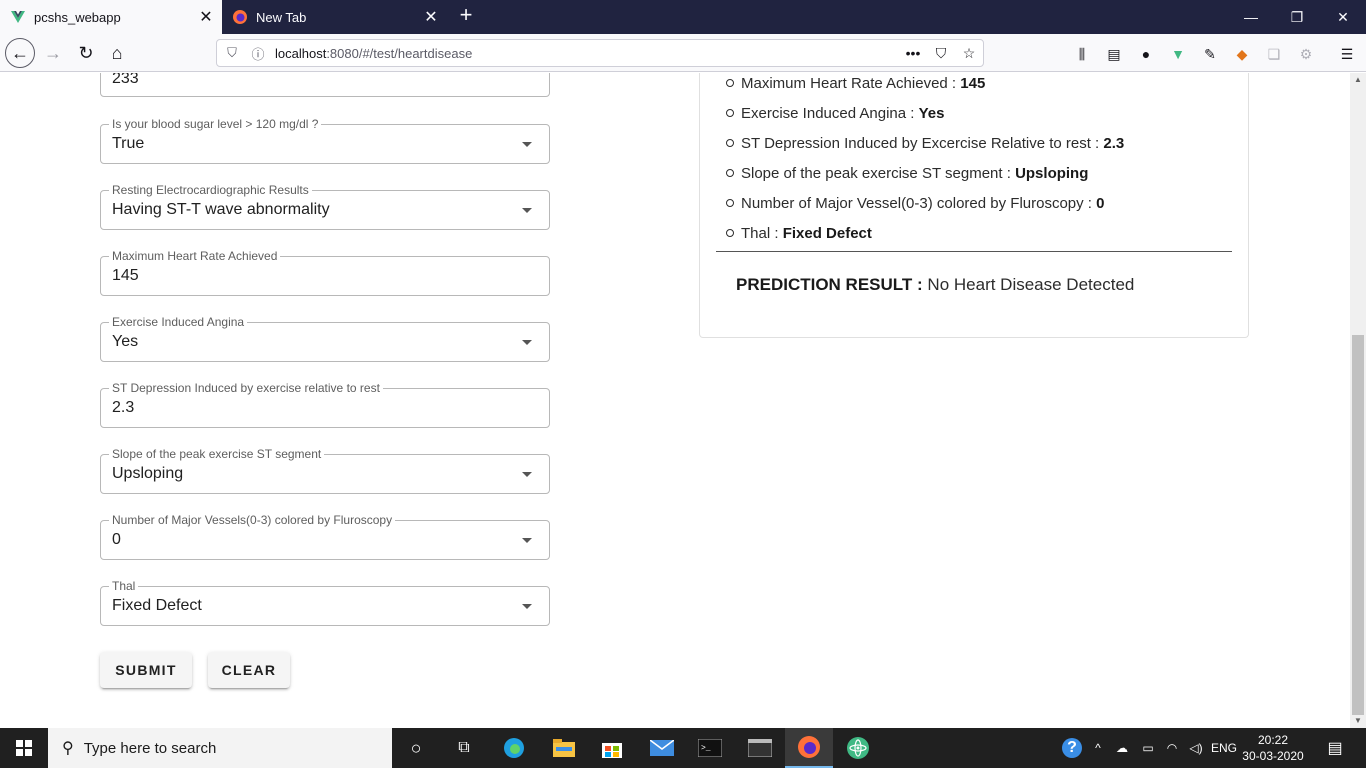 Image resolution: width=1366 pixels, height=768 pixels. What do you see at coordinates (760, 748) in the screenshot?
I see `cmd-icon` at bounding box center [760, 748].